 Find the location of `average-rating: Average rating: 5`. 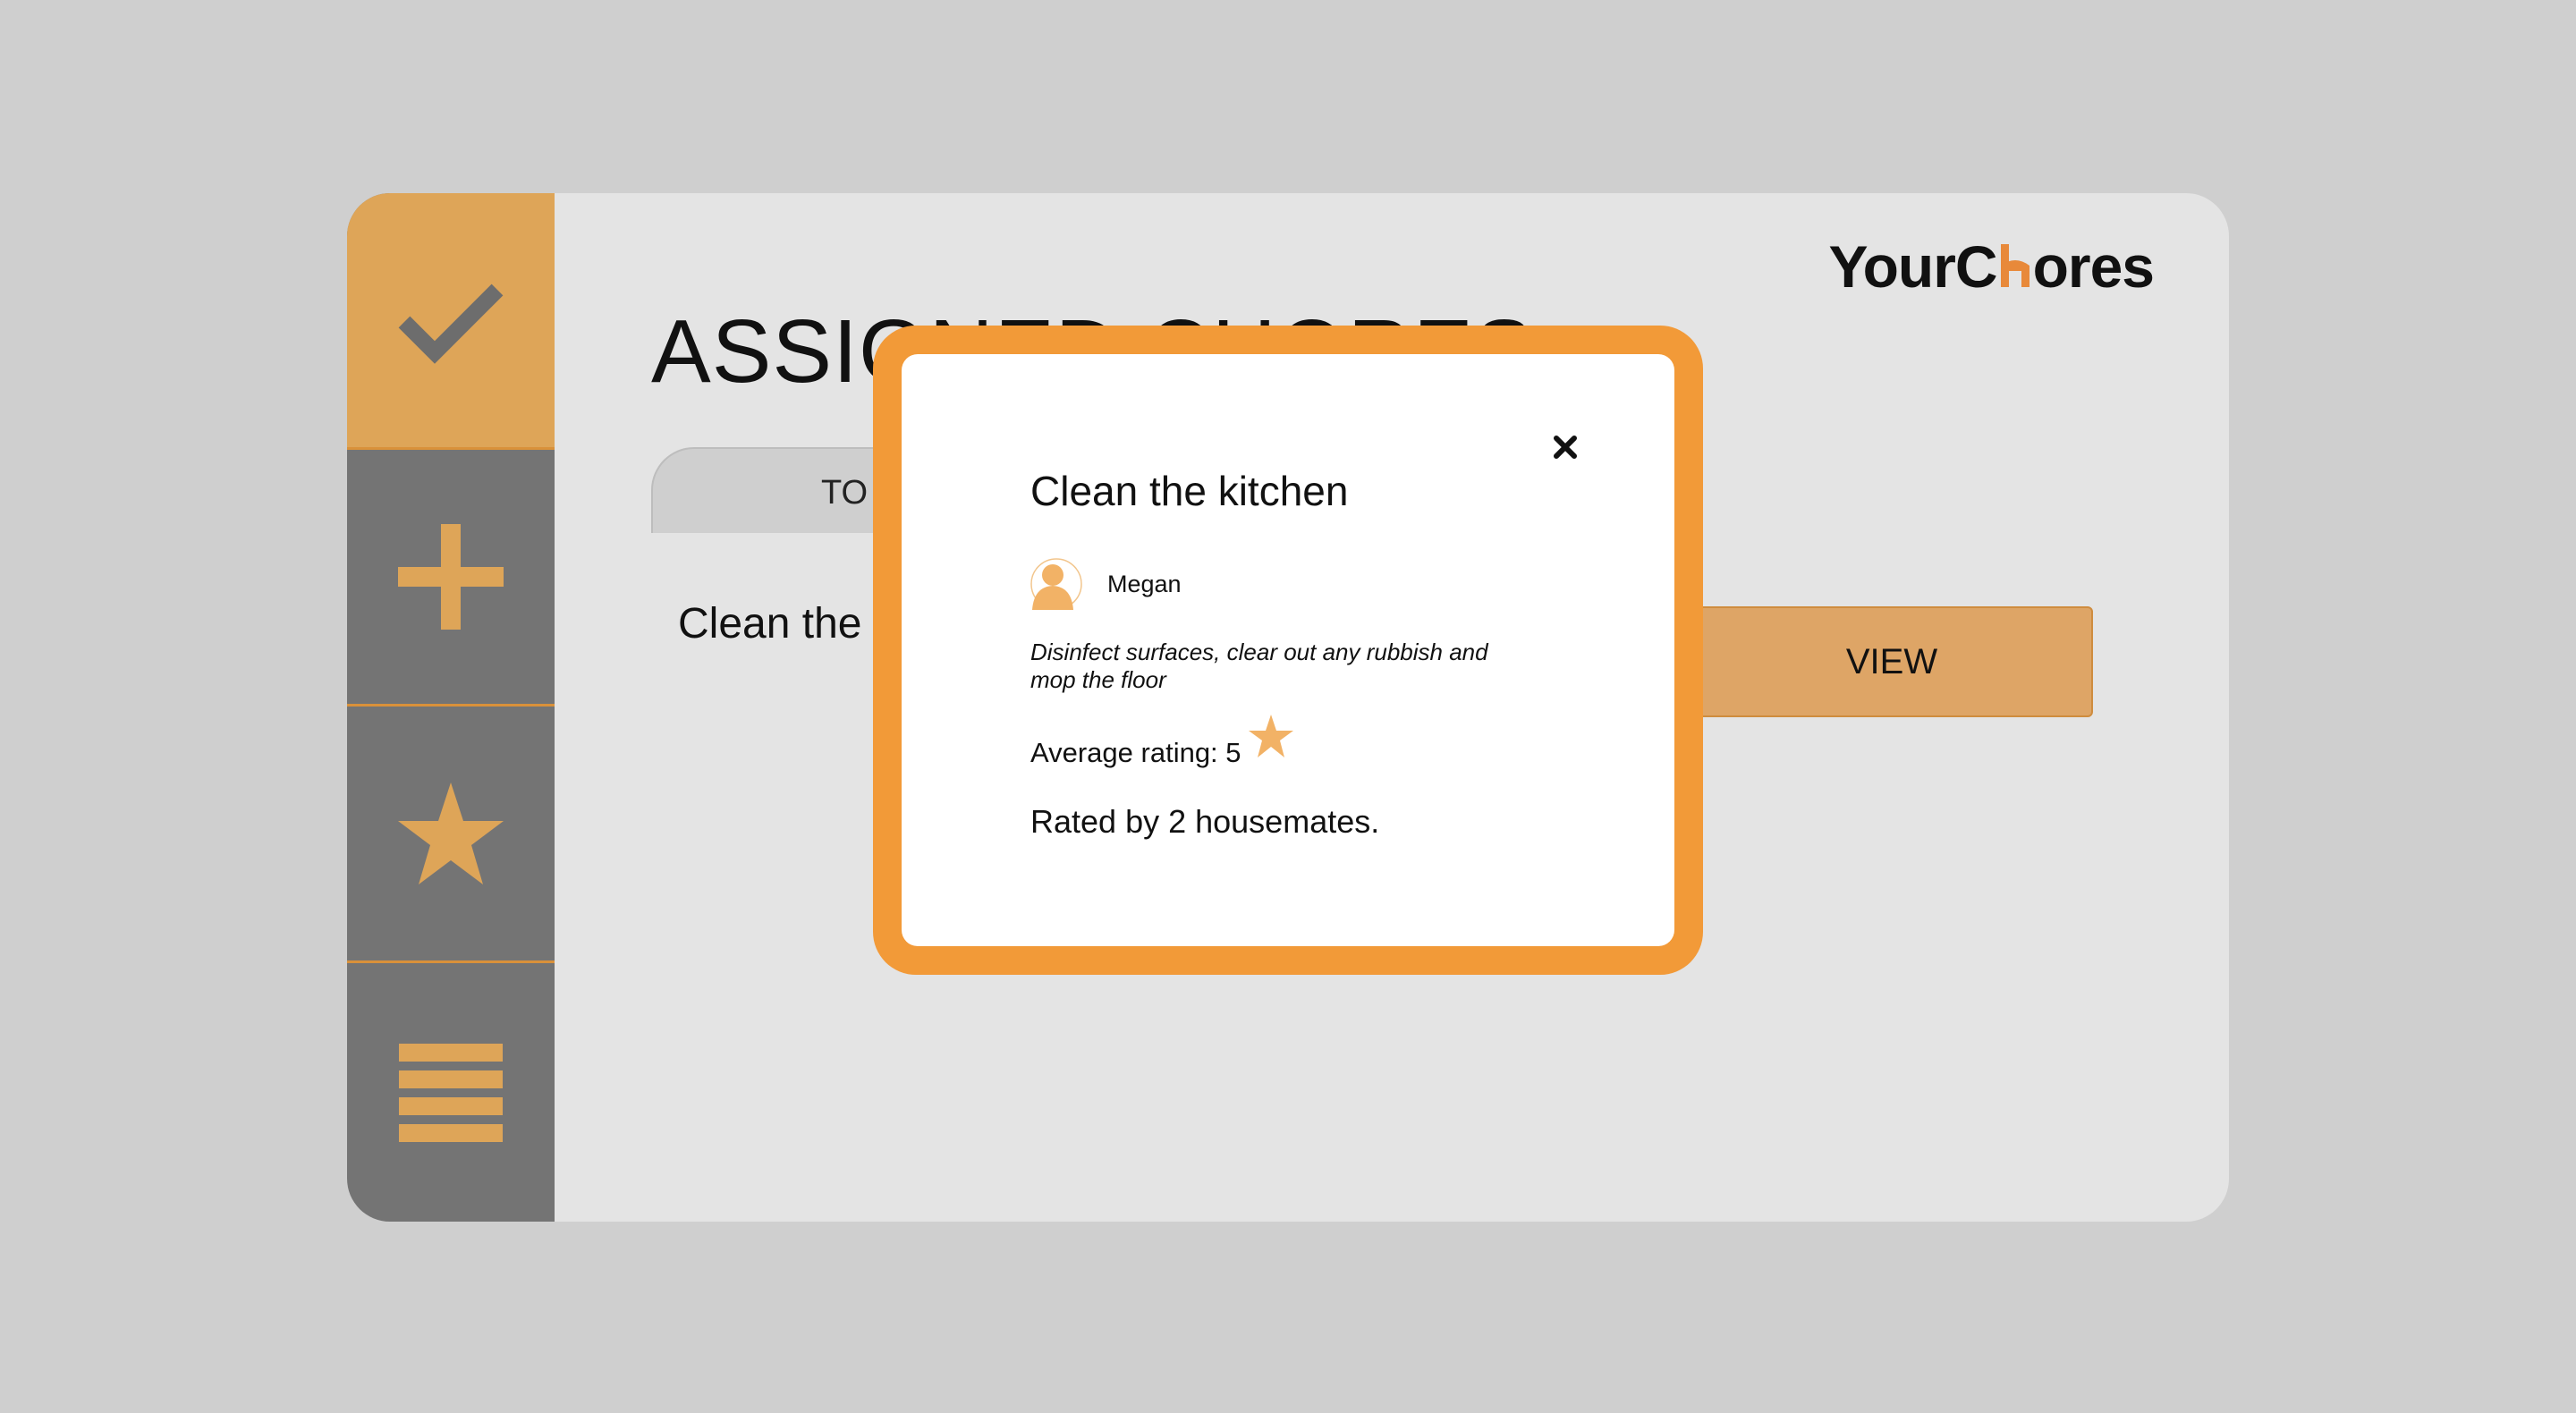

average-rating: Average rating: 5 is located at coordinates (1161, 741).